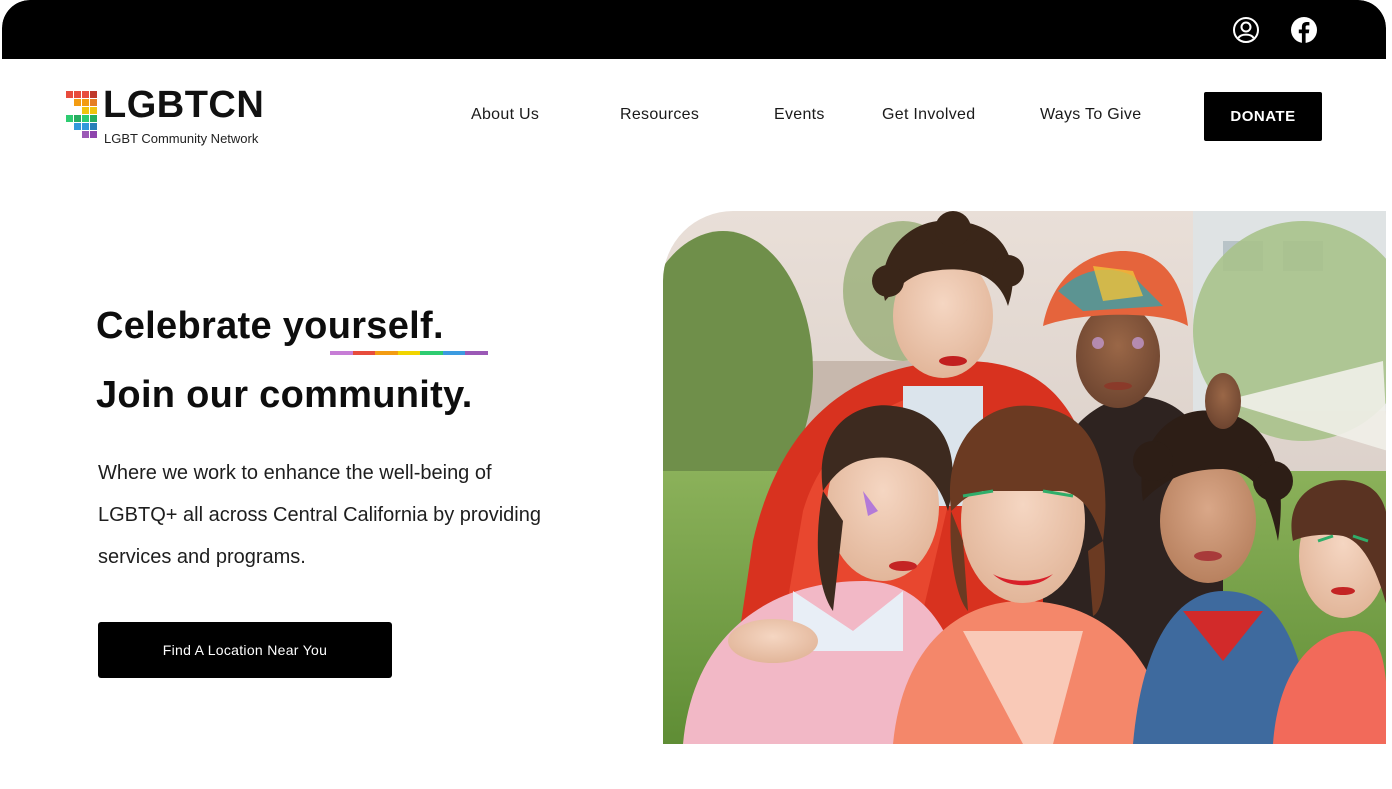 This screenshot has height=789, width=1392. What do you see at coordinates (363, 326) in the screenshot?
I see `headline-highlight: yourself.` at bounding box center [363, 326].